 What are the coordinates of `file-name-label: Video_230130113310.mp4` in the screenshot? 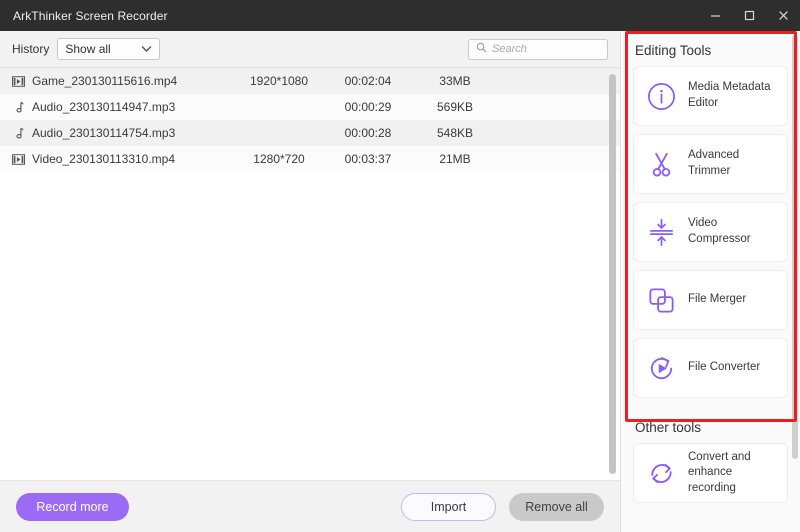 It's located at (104, 159).